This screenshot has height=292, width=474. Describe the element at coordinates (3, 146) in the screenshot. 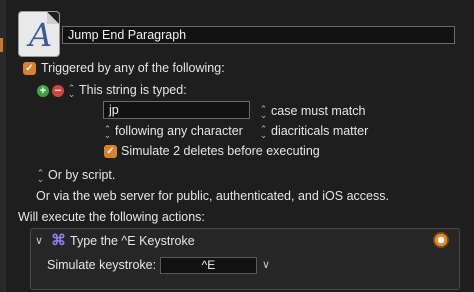

I see `left-edge-strip` at that location.